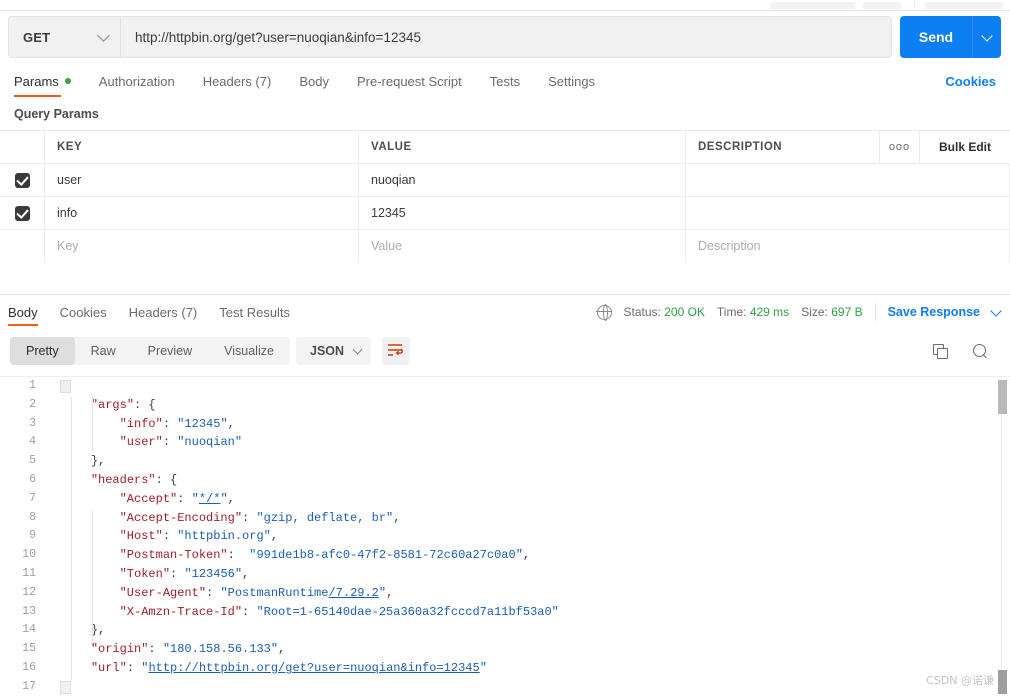 This screenshot has height=696, width=1010. Describe the element at coordinates (1002, 682) in the screenshot. I see `scrollbar-thumb-bottom` at that location.